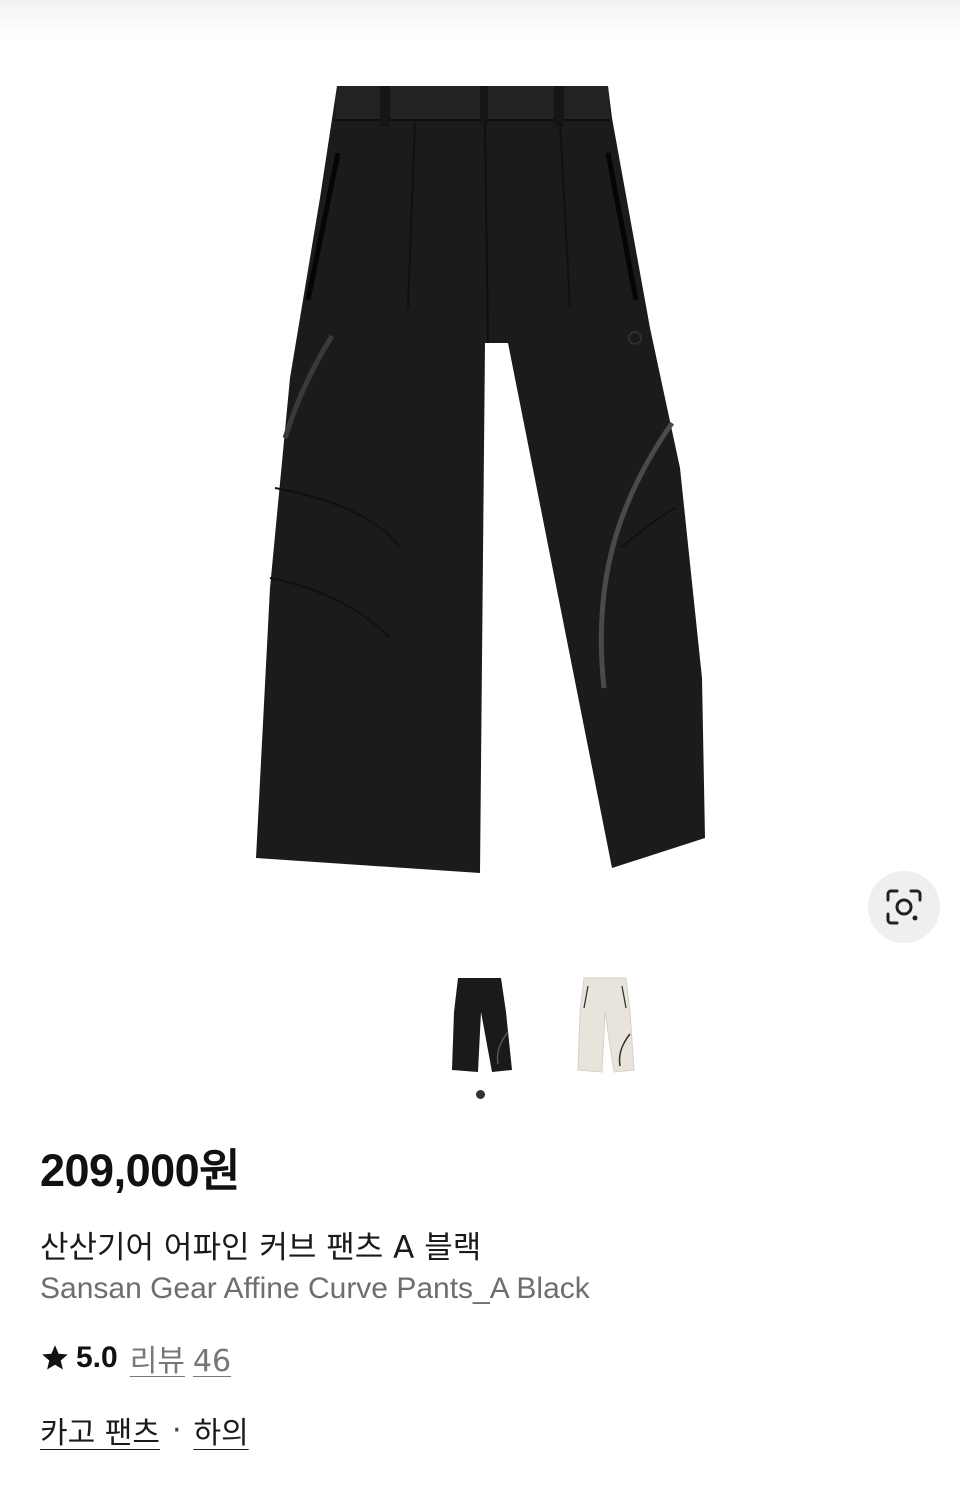 The width and height of the screenshot is (960, 1500). Describe the element at coordinates (480, 20) in the screenshot. I see `top-fade` at that location.